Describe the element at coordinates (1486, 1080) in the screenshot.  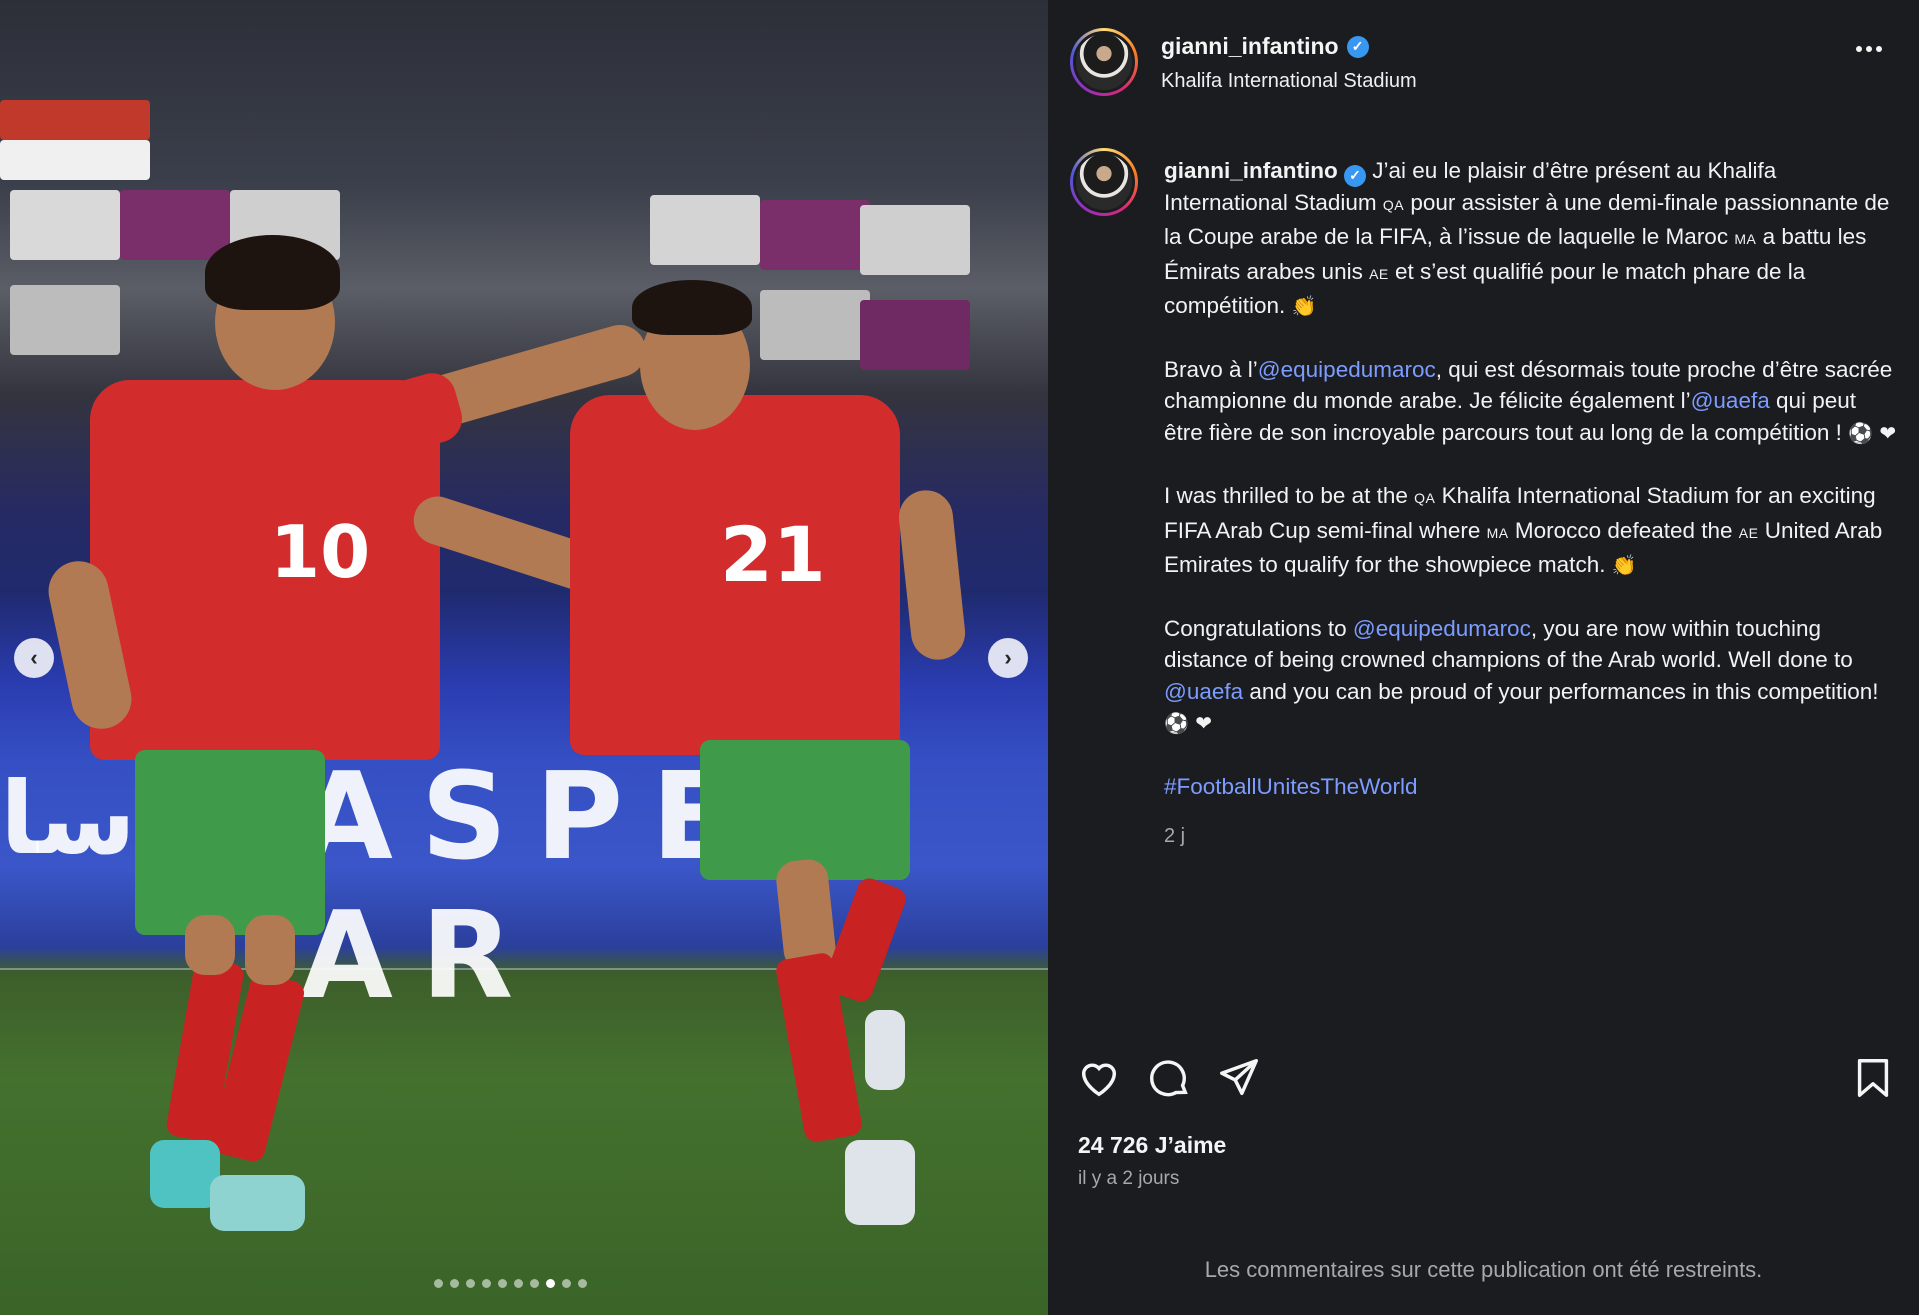
I see `action-bar` at that location.